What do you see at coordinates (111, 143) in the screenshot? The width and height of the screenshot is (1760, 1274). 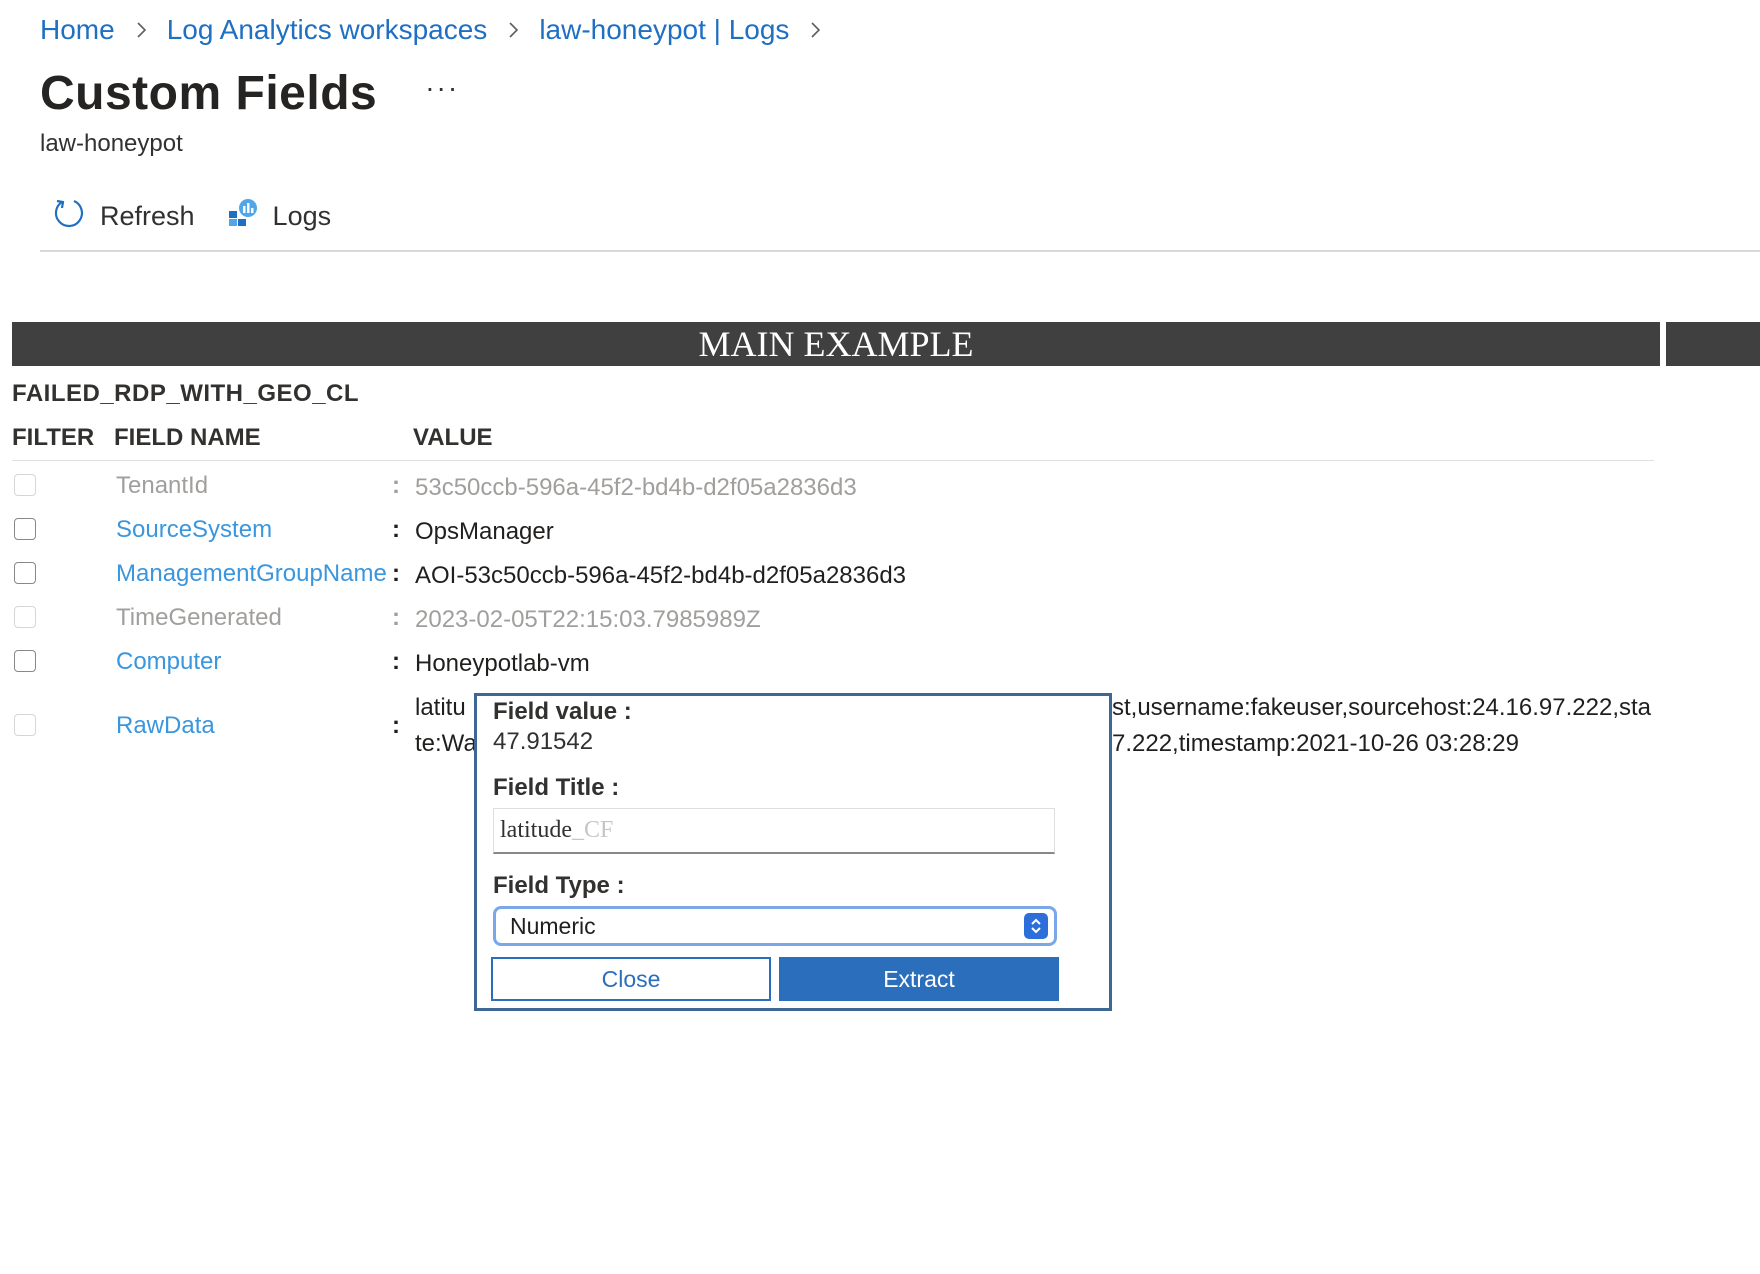 I see `page-subtitle: law-honeypot` at bounding box center [111, 143].